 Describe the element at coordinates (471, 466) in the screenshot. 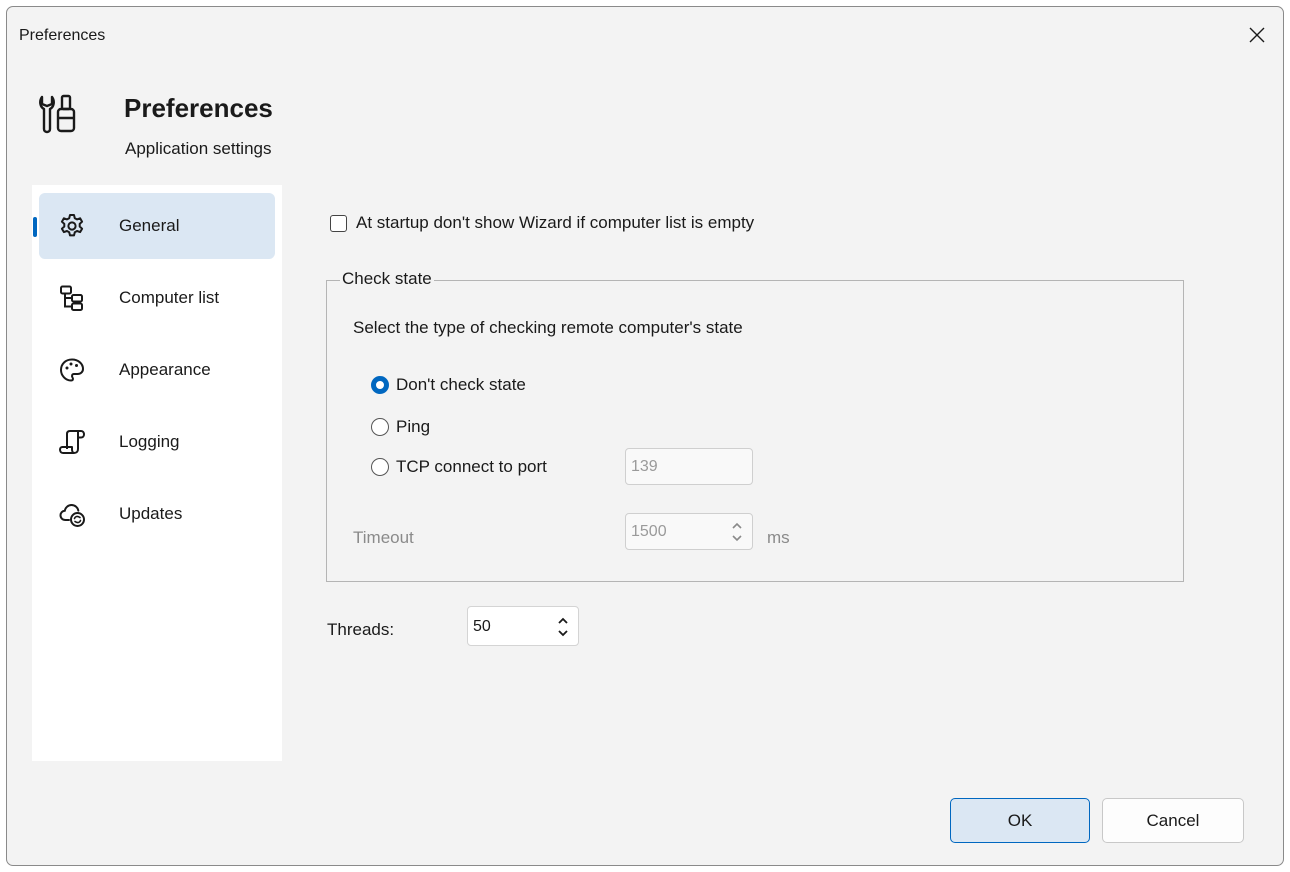

I see `radio-label: TCP connect to port` at that location.